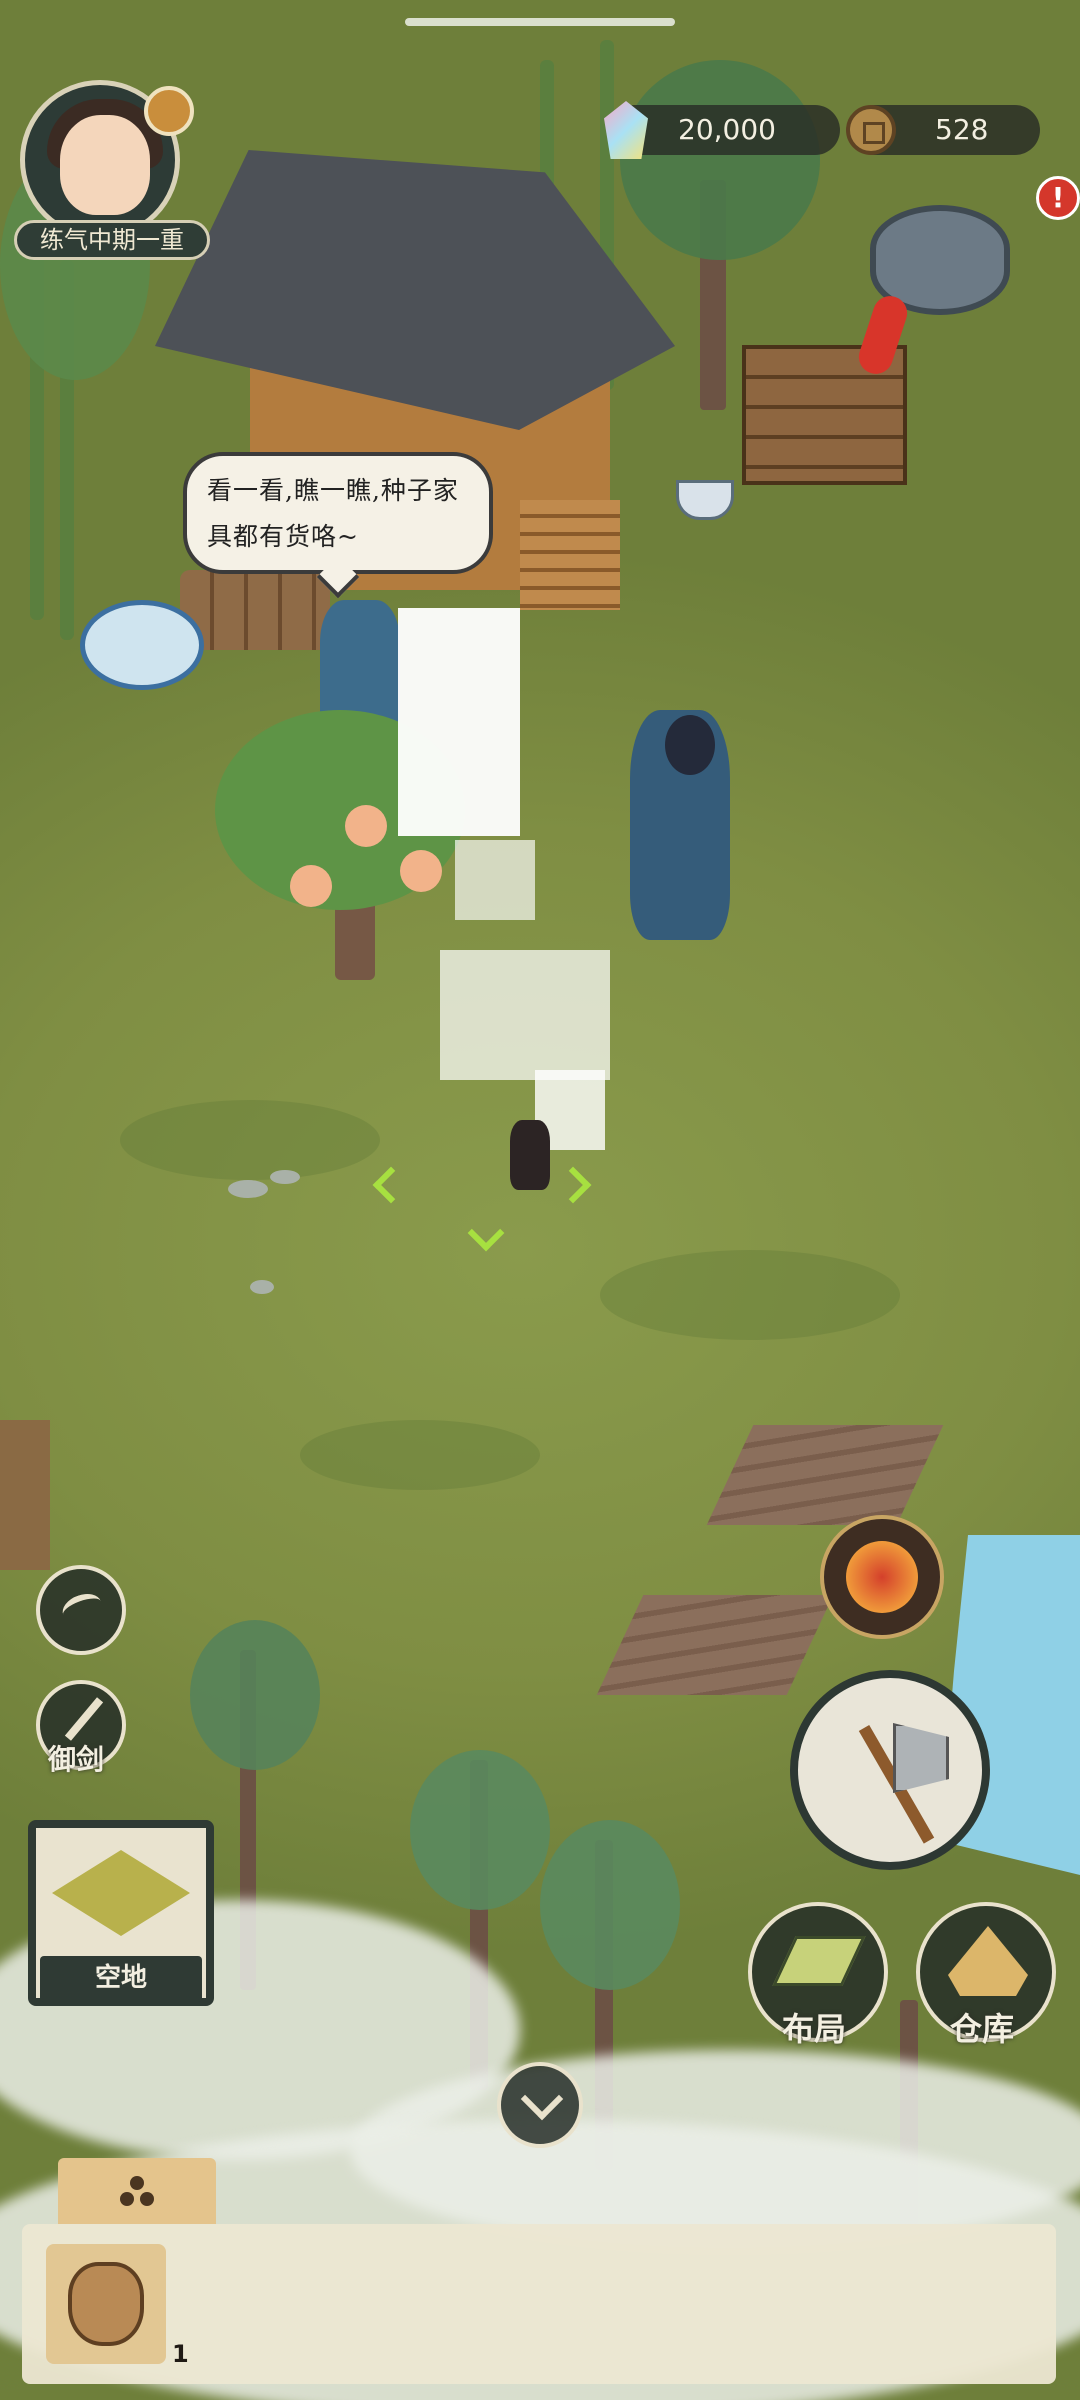  Describe the element at coordinates (105, 165) in the screenshot. I see `avatar-face` at that location.